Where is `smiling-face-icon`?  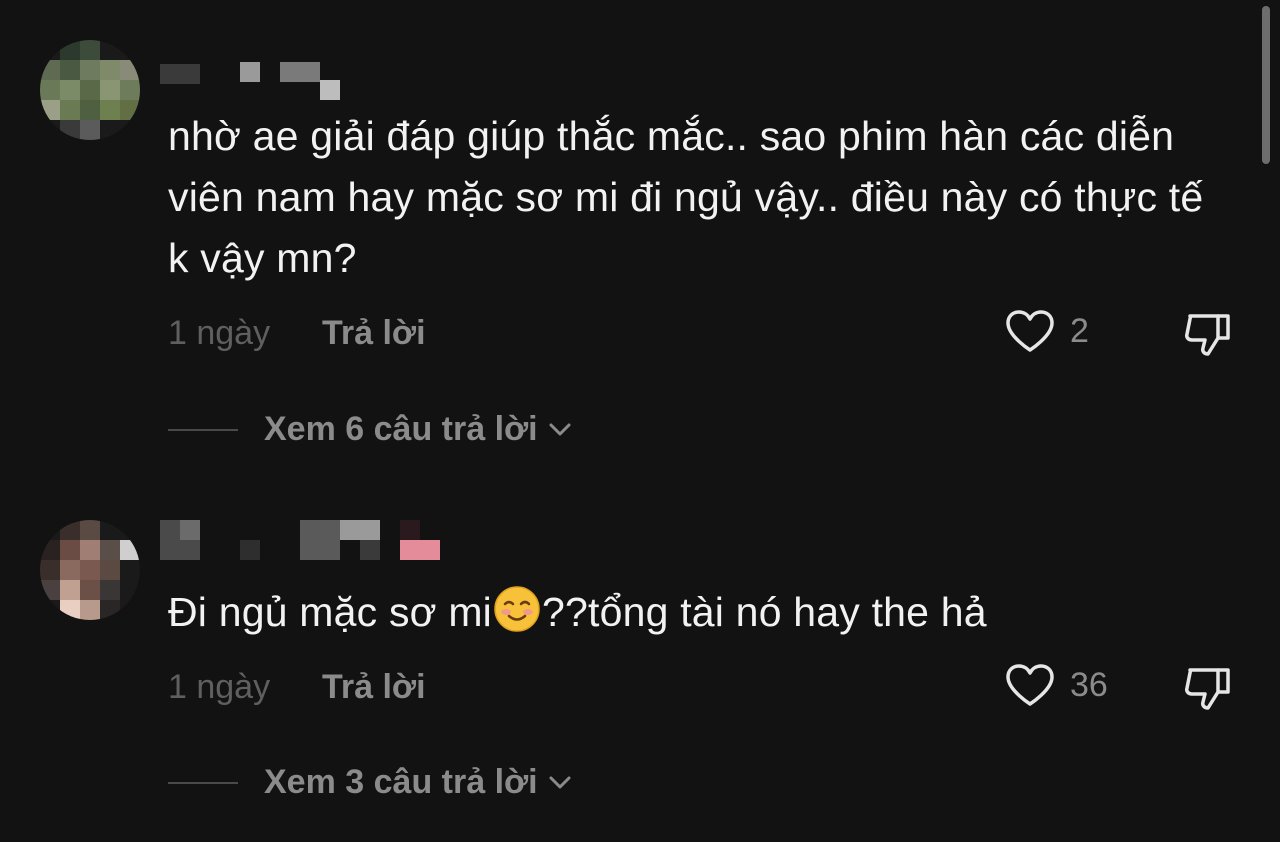 smiling-face-icon is located at coordinates (517, 609).